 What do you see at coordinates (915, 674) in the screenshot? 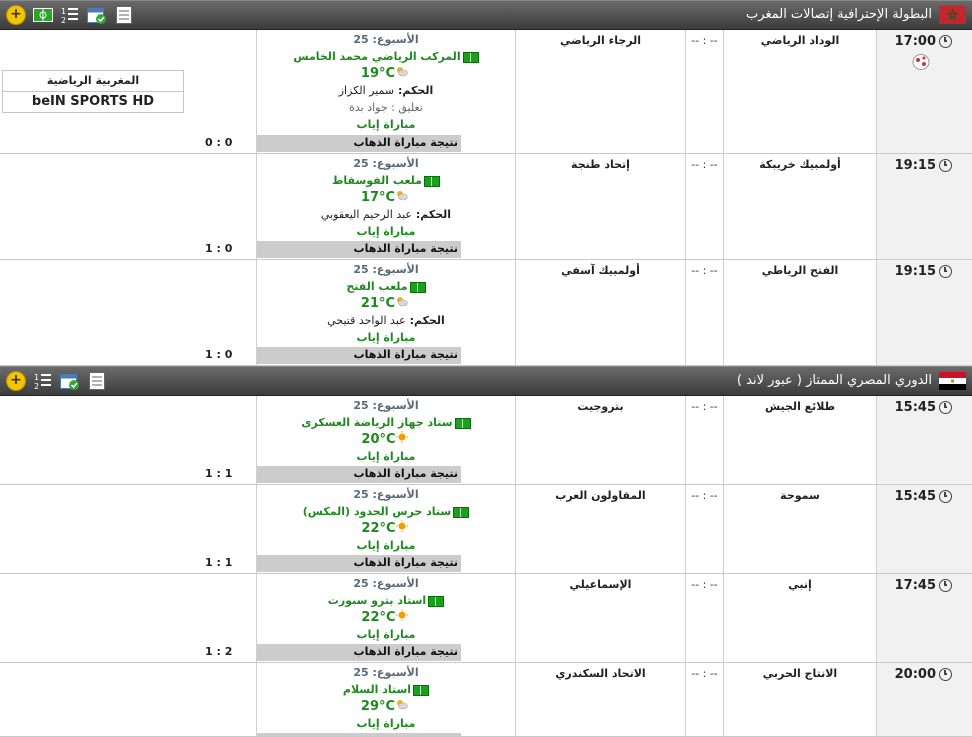
I see `time-value: 20:00` at bounding box center [915, 674].